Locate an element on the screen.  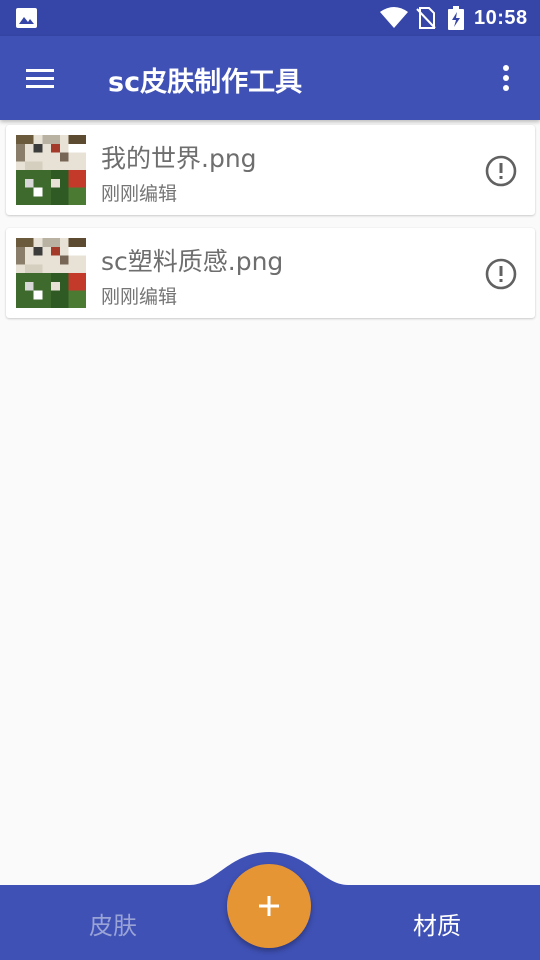
page-title: sc皮肤制作工具 is located at coordinates (205, 82).